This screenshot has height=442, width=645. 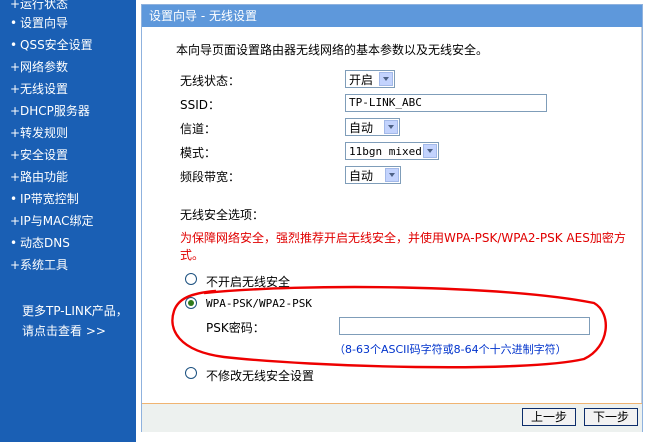 What do you see at coordinates (39, 89) in the screenshot?
I see `sidebar-item-wireless: +无线设置` at bounding box center [39, 89].